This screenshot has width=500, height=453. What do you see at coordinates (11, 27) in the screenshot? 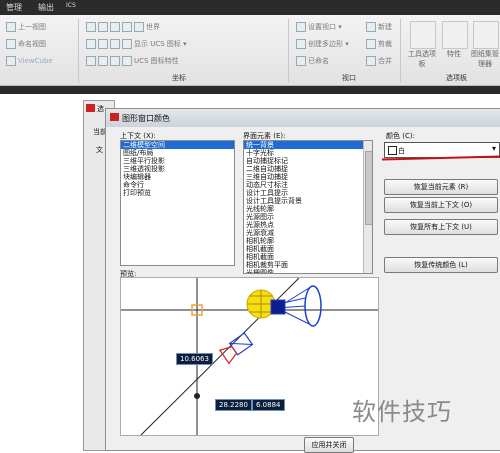
I see `prev-view-icon` at bounding box center [11, 27].